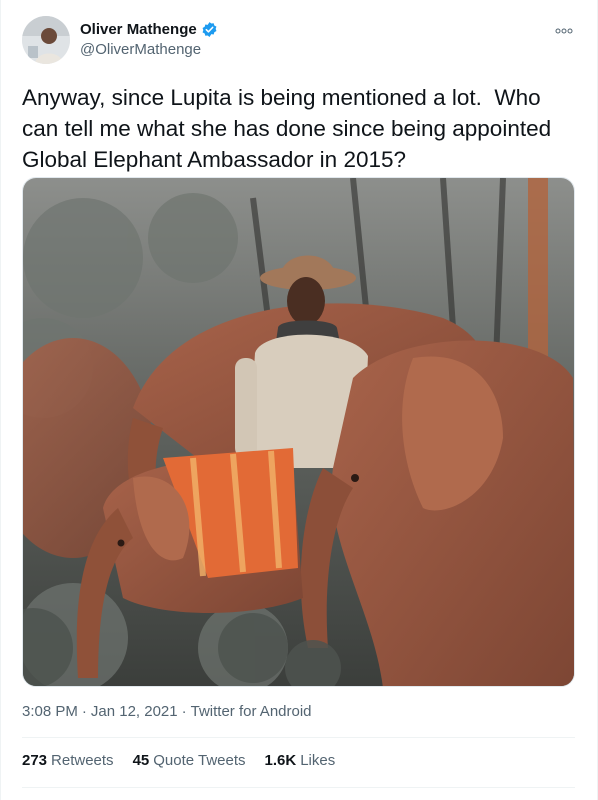 Image resolution: width=598 pixels, height=800 pixels. I want to click on quote-tweets-label: Quote Tweets, so click(199, 760).